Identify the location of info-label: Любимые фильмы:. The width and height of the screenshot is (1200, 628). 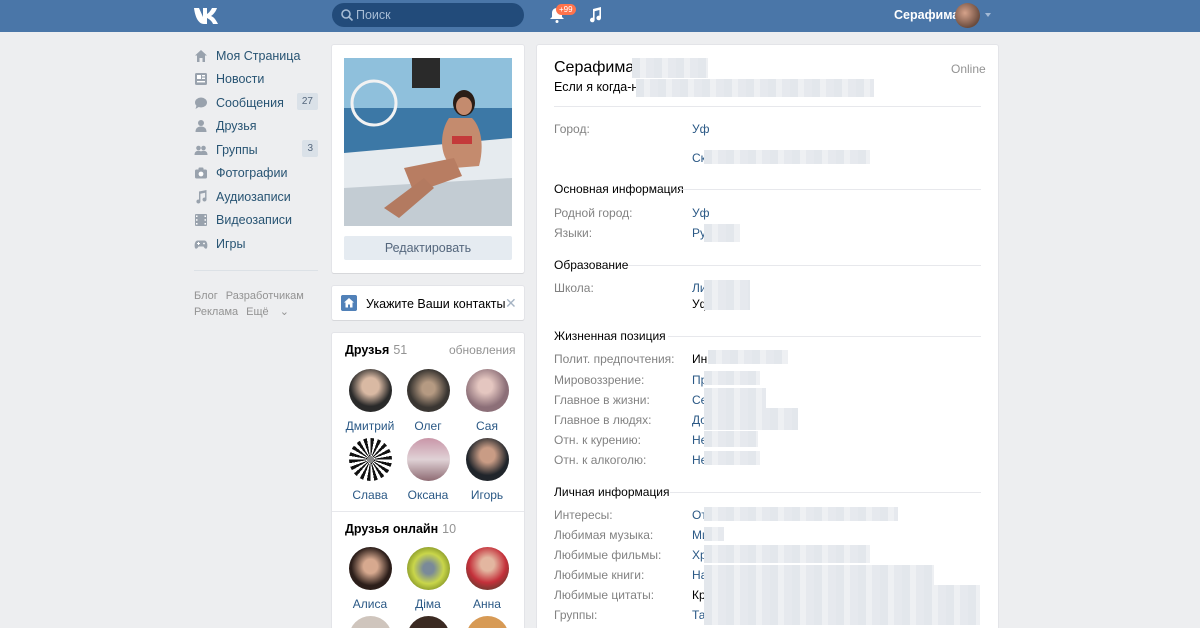
(608, 555).